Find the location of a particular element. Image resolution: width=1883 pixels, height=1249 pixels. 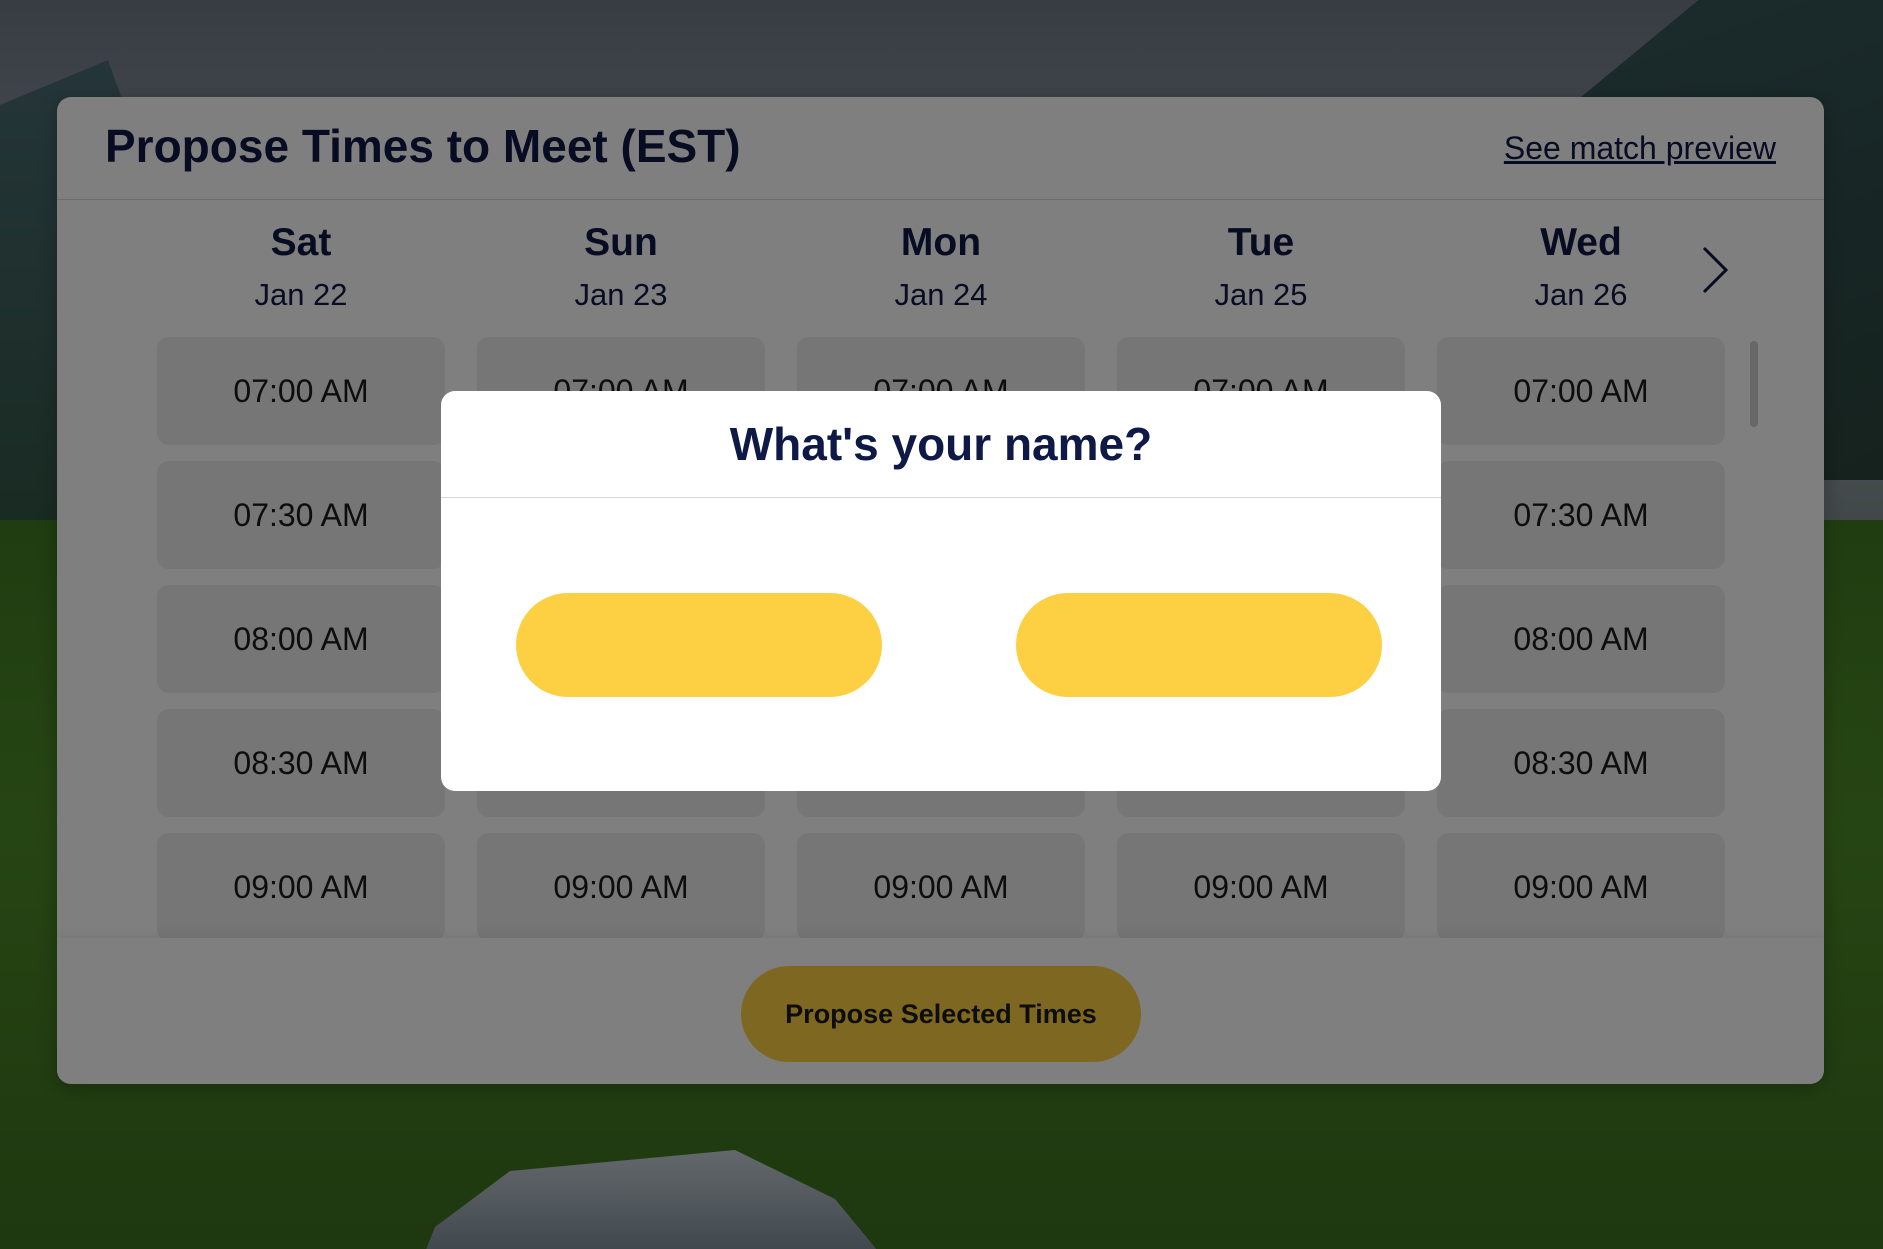

modal-header: What's your name? is located at coordinates (941, 444).